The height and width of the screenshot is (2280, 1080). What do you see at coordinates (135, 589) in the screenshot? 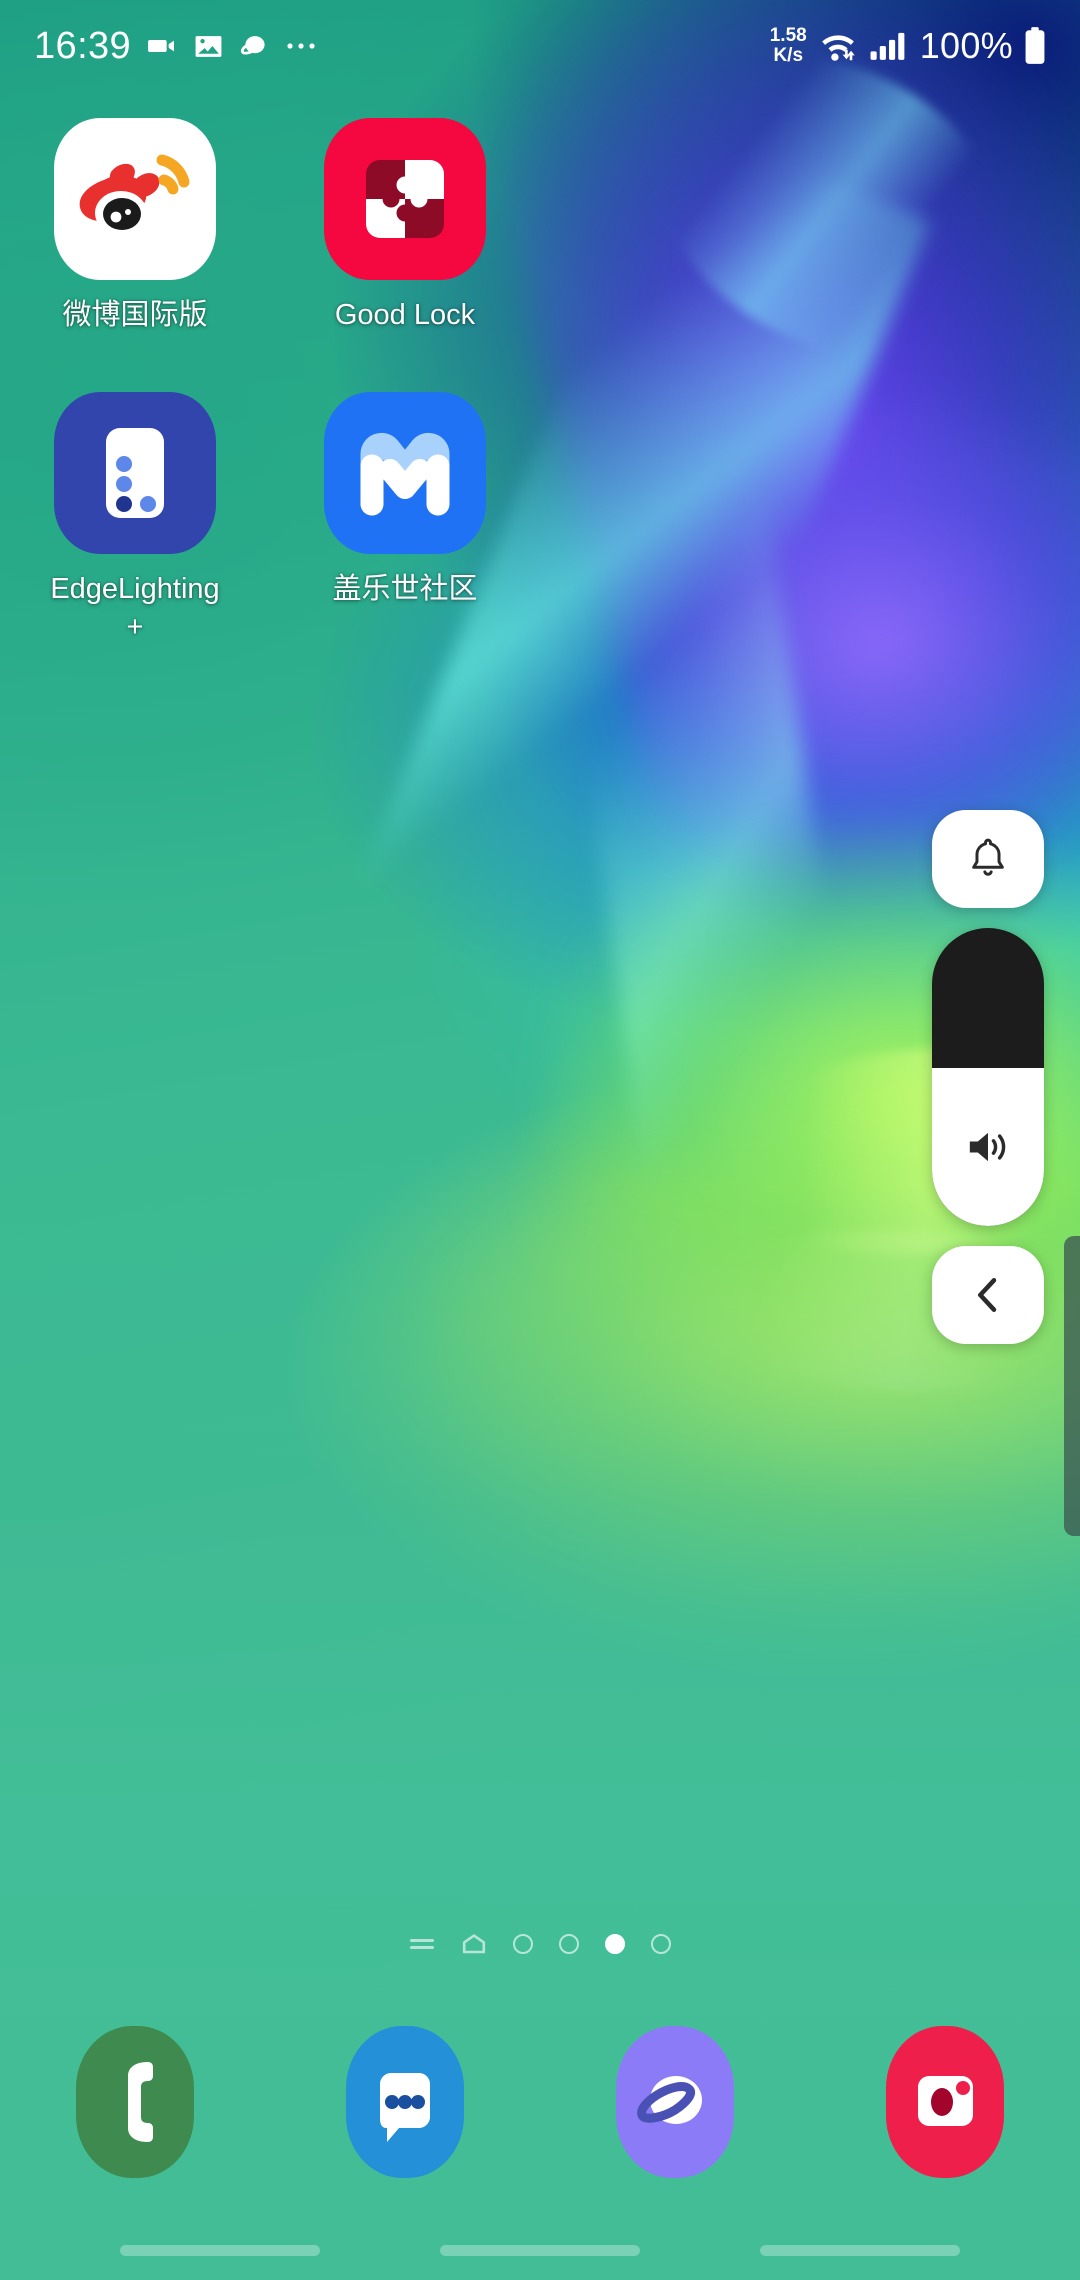
I see `app-label-edge-lighting-line1: EdgeLighting` at bounding box center [135, 589].